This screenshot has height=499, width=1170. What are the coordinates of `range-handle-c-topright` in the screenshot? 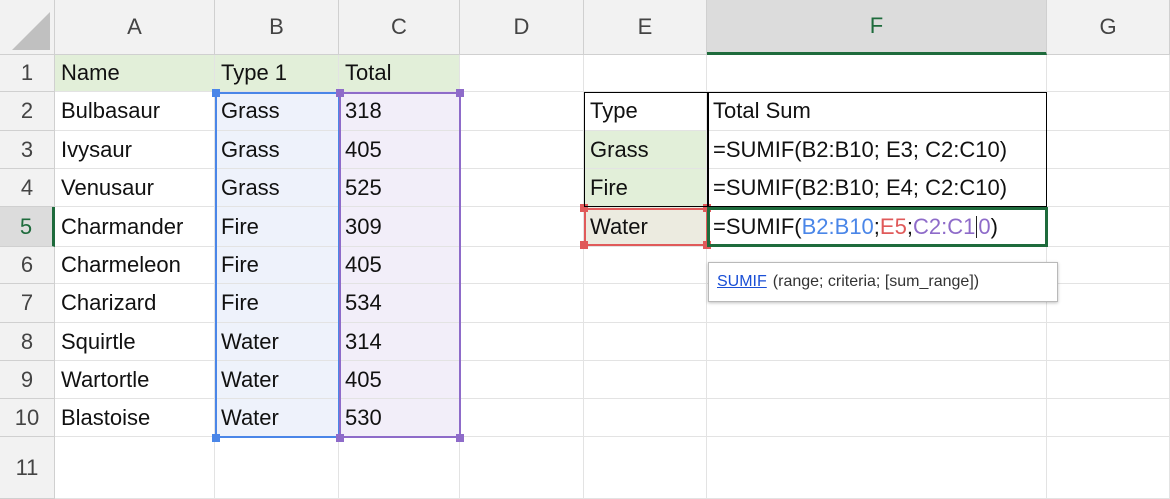 It's located at (460, 93).